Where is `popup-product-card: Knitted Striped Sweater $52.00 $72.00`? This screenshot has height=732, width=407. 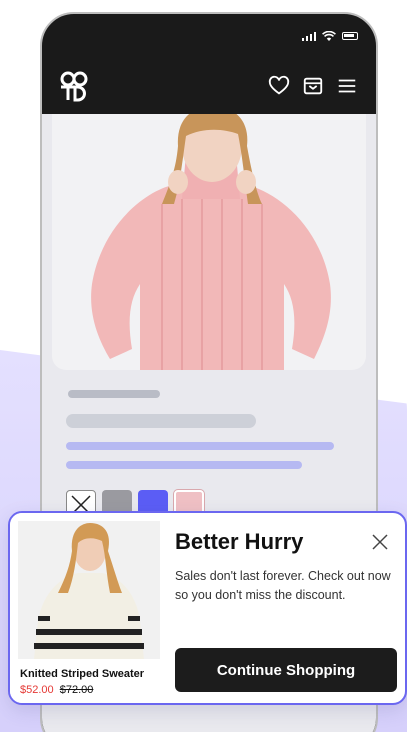
popup-product-card: Knitted Striped Sweater $52.00 $72.00 is located at coordinates (85, 608).